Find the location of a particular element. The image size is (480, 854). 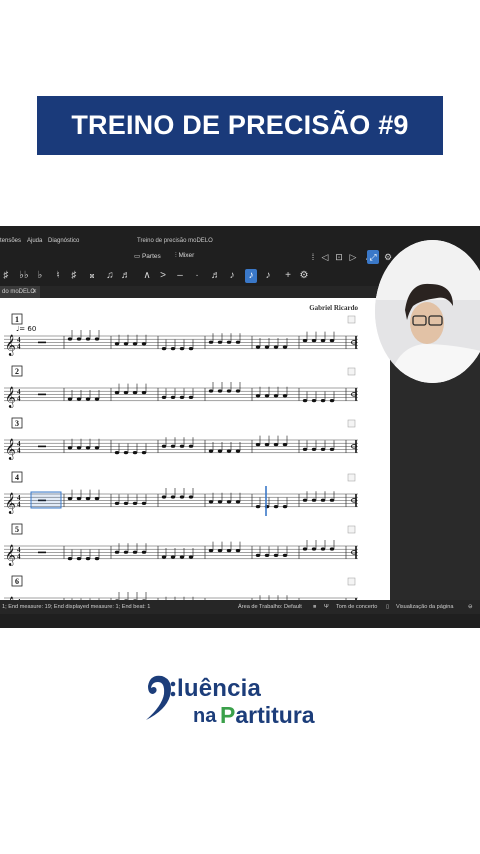

sharp-icon: ♯ is located at coordinates (6, 276).